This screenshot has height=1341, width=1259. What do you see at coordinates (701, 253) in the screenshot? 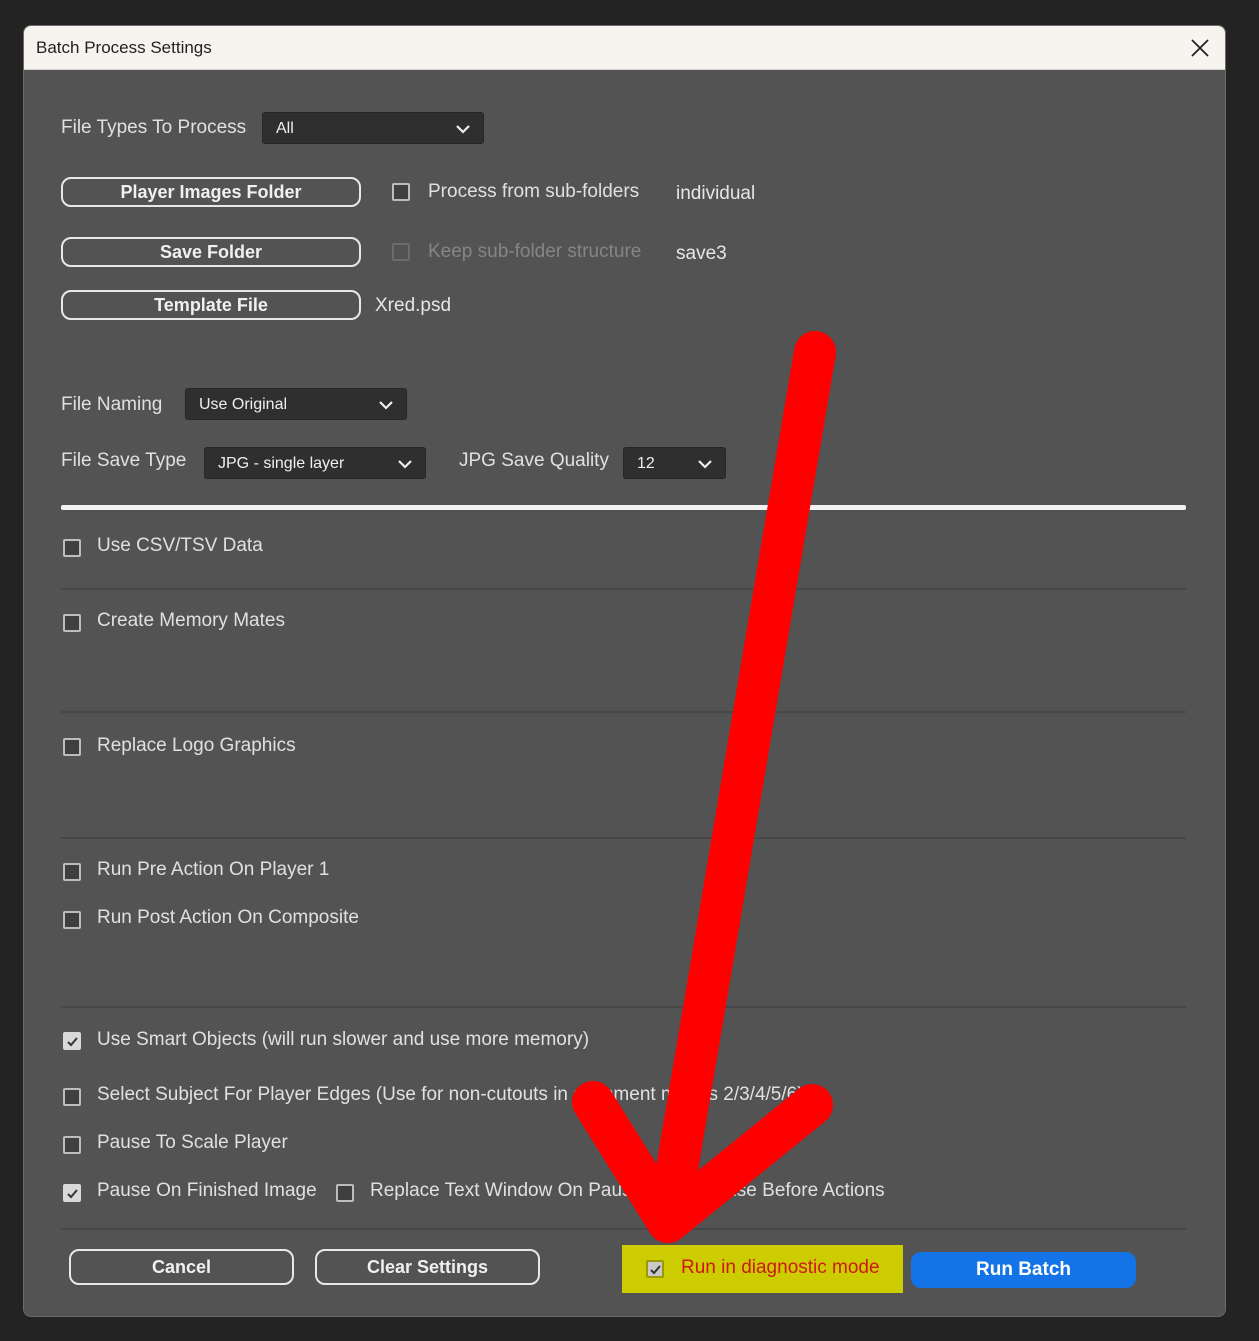
I see `save-folder-value: save3` at bounding box center [701, 253].